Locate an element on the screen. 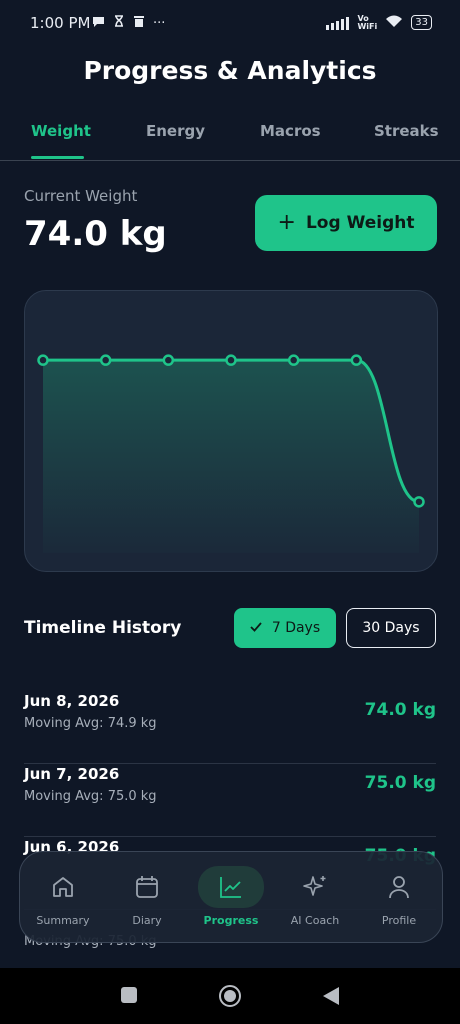 The height and width of the screenshot is (1024, 460). log-weight-button: + Log Weight is located at coordinates (346, 223).